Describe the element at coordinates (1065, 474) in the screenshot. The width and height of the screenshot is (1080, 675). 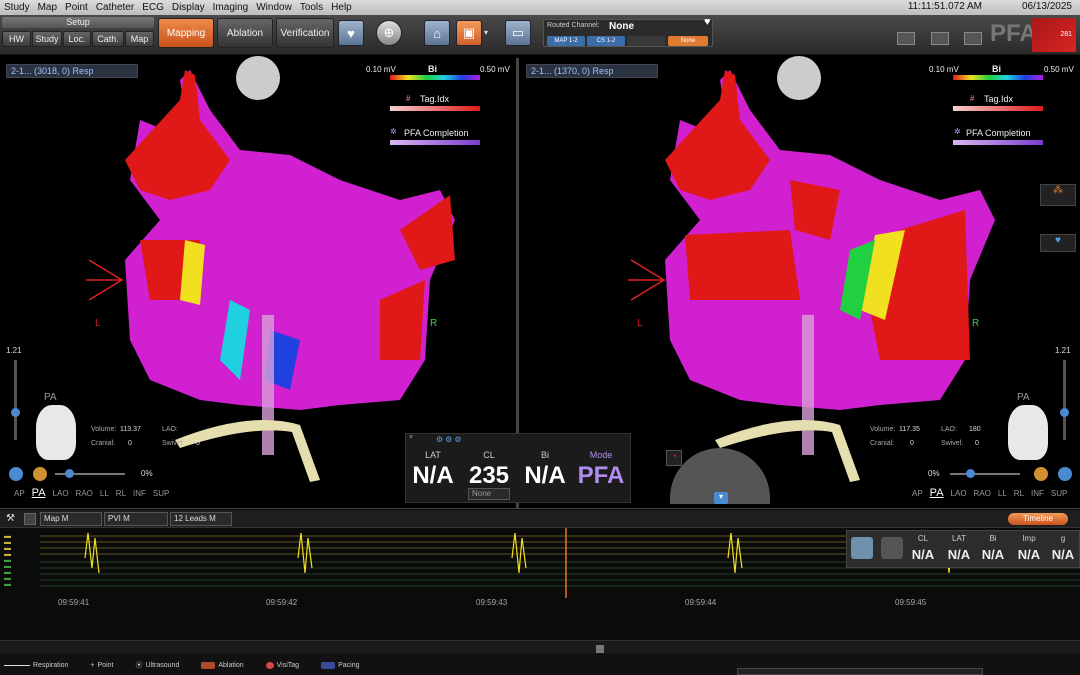
I see `right-rotate-icon` at that location.